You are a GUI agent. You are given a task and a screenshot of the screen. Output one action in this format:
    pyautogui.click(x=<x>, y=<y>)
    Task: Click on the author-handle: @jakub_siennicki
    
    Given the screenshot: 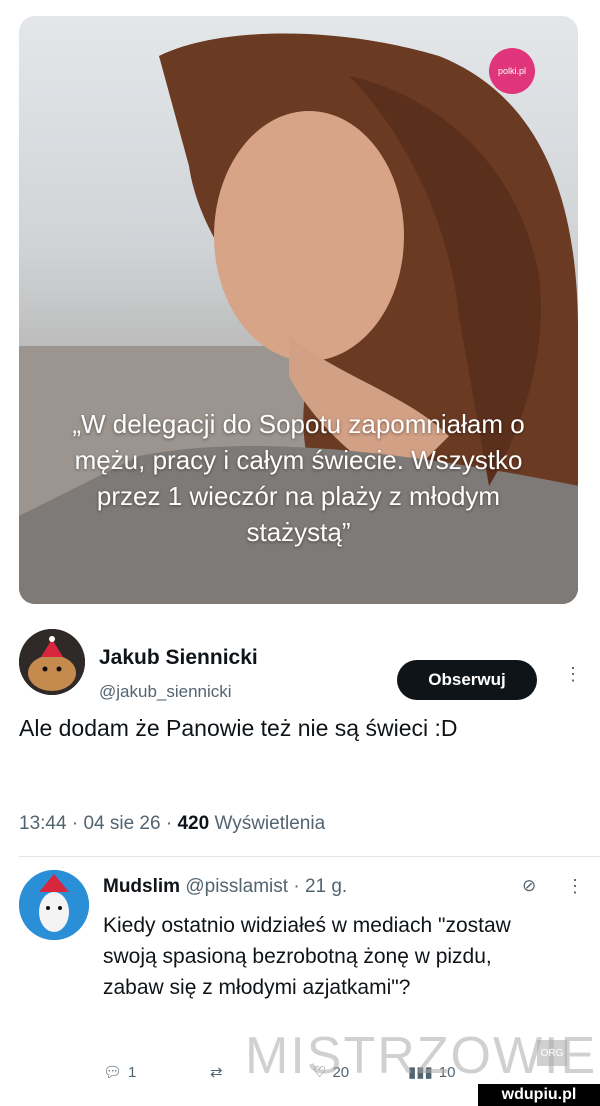 What is the action you would take?
    pyautogui.click(x=165, y=692)
    